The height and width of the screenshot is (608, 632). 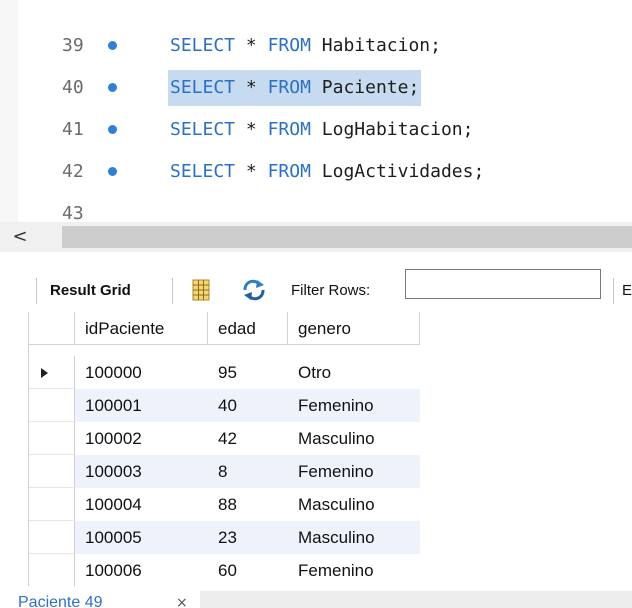 I want to click on result-grid-button: Result Grid, so click(x=90, y=291).